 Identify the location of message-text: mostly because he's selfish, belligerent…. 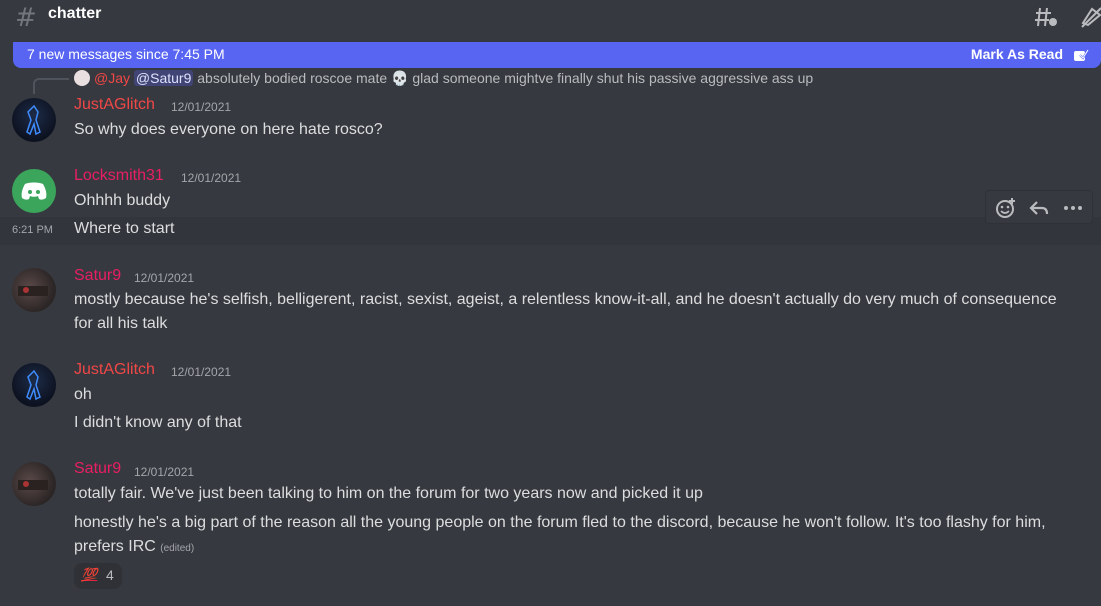
(565, 311).